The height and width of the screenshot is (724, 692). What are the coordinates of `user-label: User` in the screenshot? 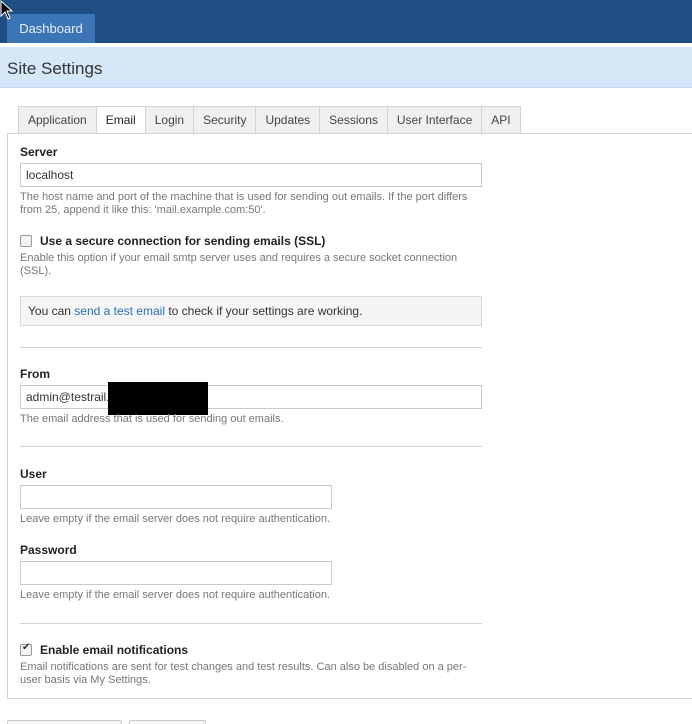 It's located at (33, 474).